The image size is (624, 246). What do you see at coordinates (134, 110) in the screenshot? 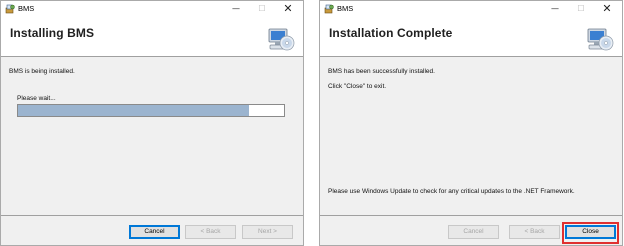
I see `progress-fill` at bounding box center [134, 110].